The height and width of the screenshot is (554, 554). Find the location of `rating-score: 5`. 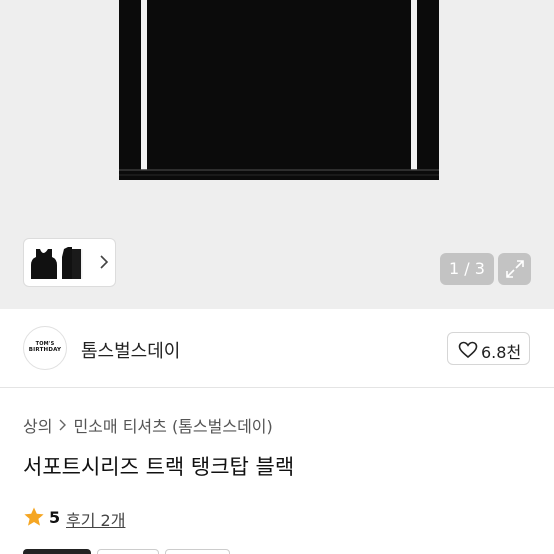

rating-score: 5 is located at coordinates (55, 517).